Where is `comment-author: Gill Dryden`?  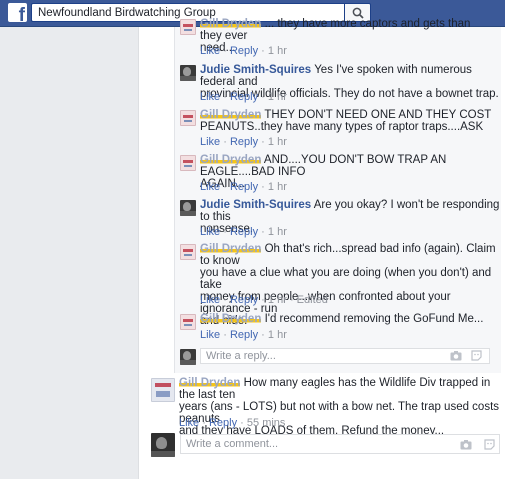 comment-author: Gill Dryden is located at coordinates (210, 383).